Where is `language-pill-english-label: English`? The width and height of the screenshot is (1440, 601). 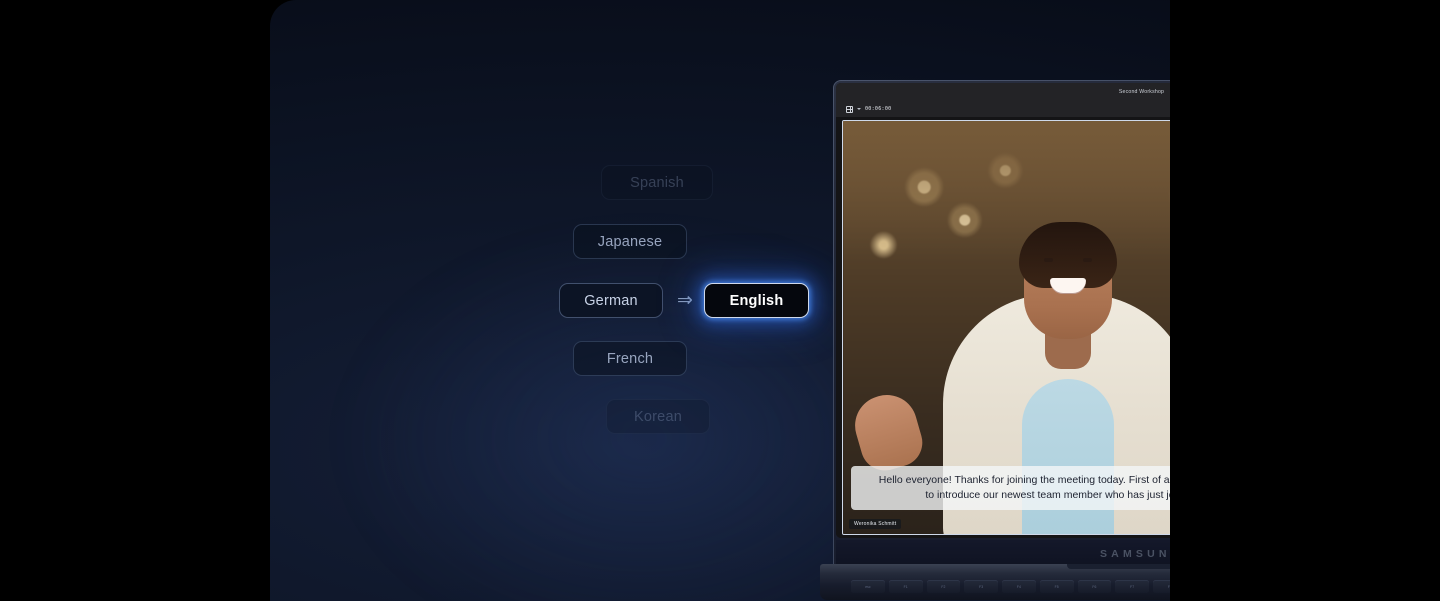
language-pill-english-label: English is located at coordinates (756, 300).